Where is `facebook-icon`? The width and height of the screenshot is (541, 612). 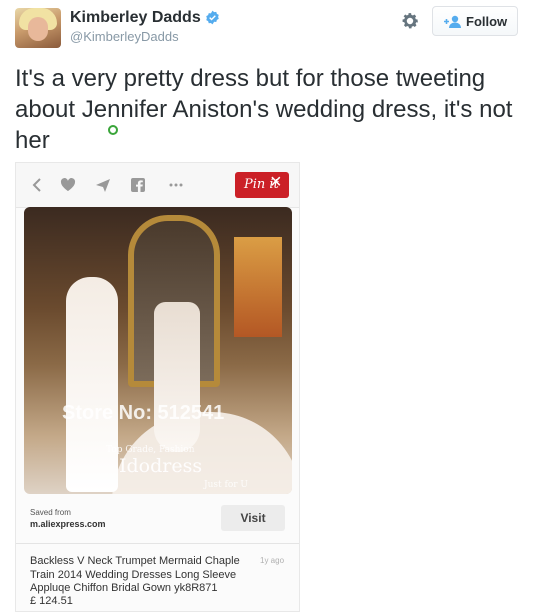 facebook-icon is located at coordinates (138, 185).